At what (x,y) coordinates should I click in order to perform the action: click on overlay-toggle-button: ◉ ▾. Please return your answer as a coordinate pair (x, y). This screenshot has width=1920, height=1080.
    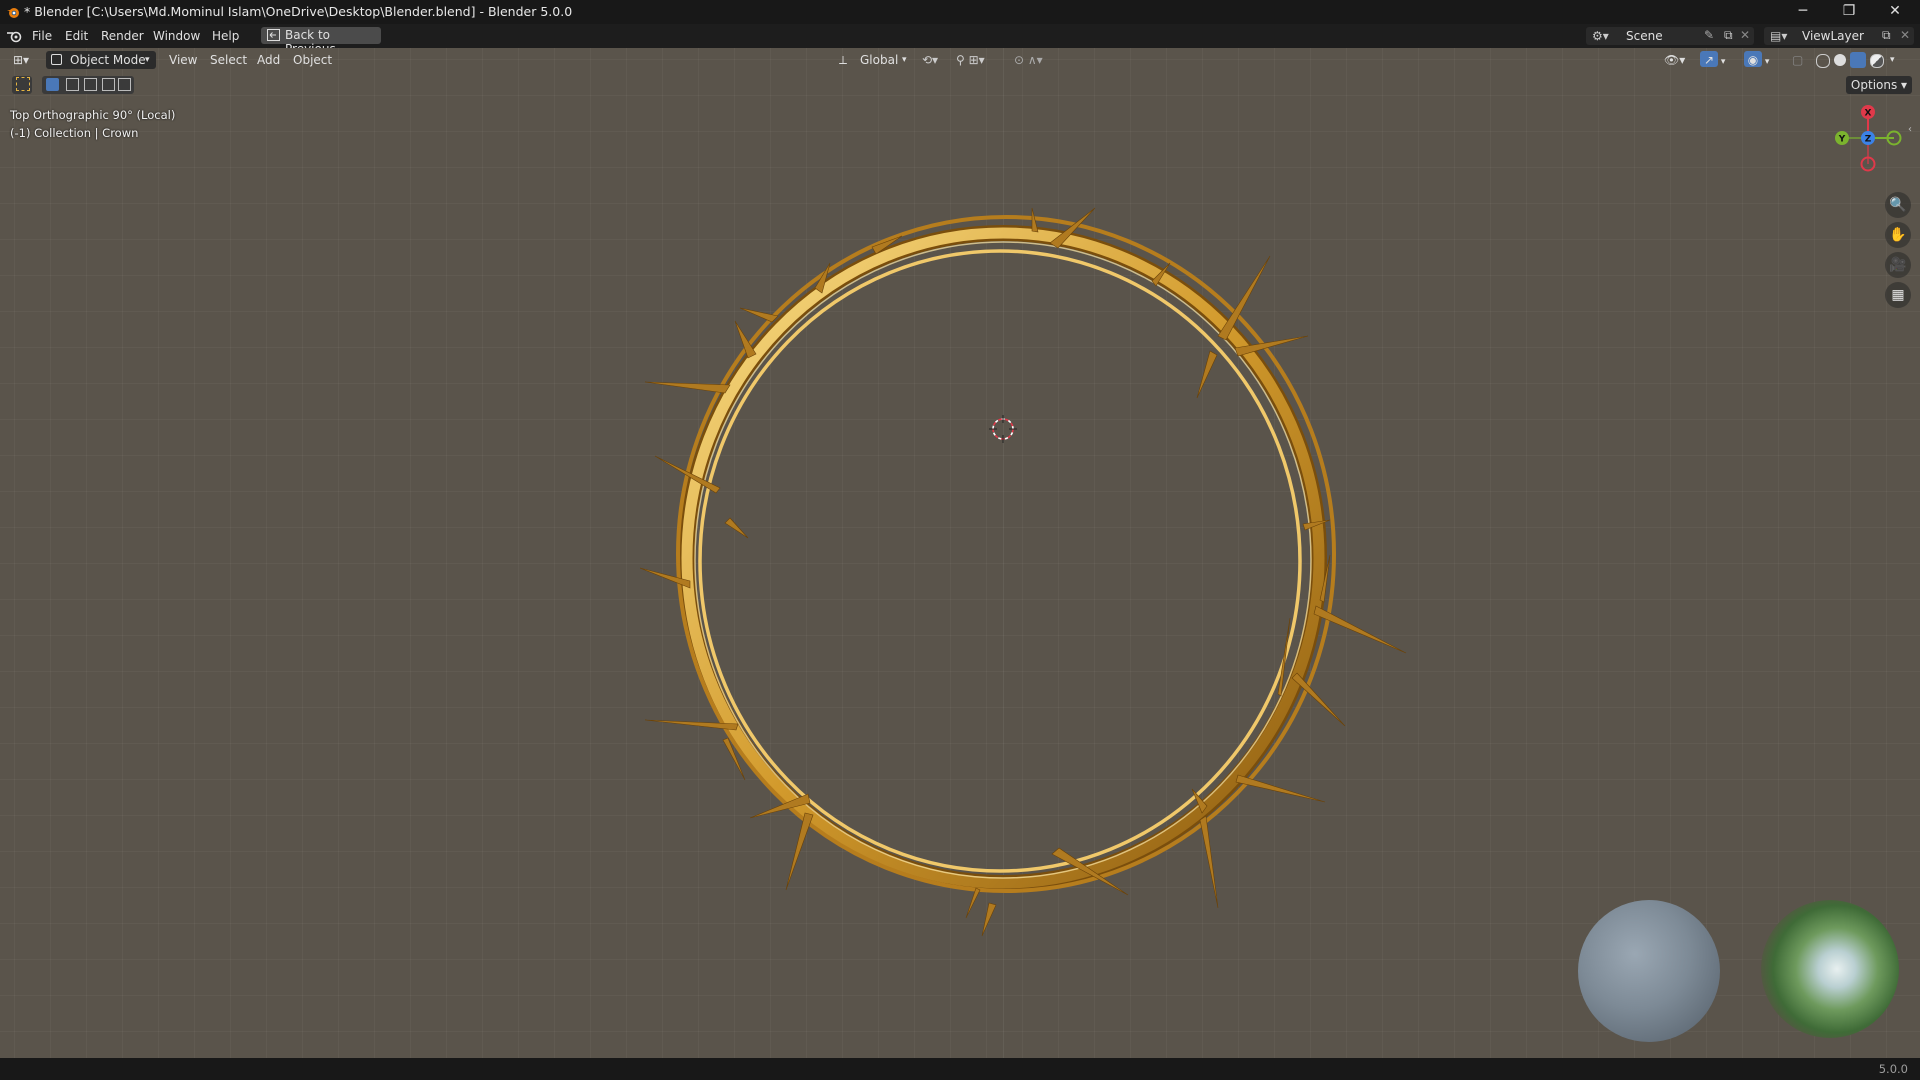
    Looking at the image, I should click on (1764, 60).